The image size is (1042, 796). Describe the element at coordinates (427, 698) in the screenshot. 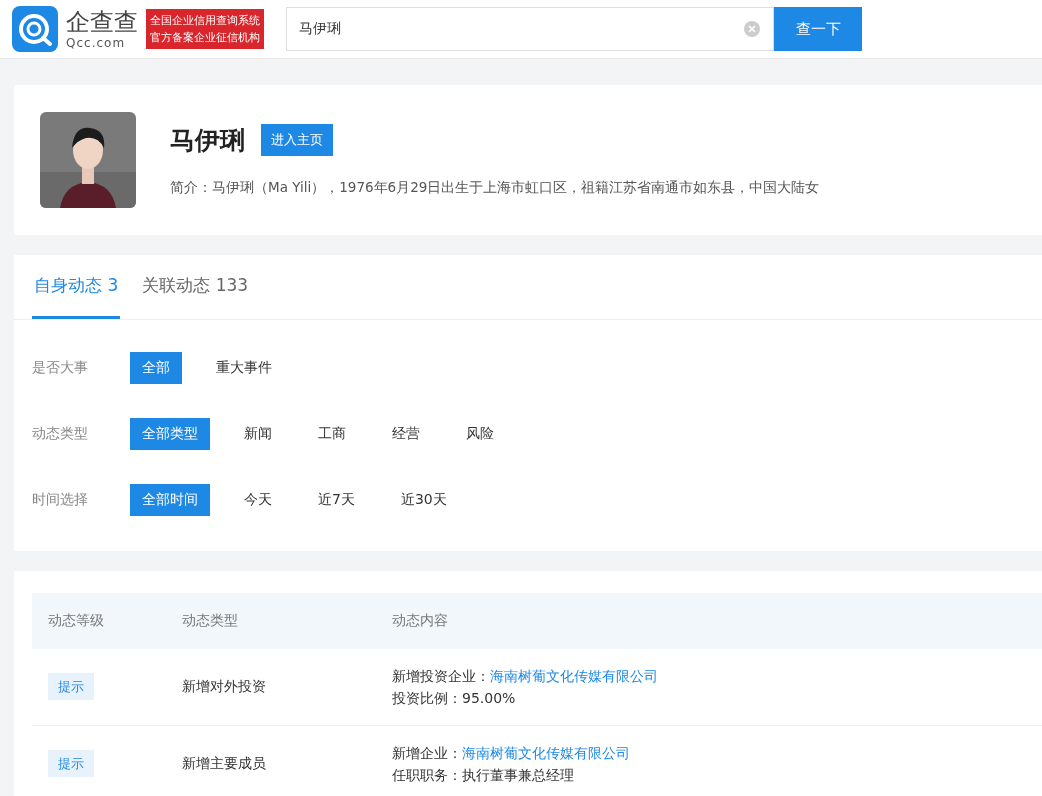

I see `content-label: 投资比例：` at that location.